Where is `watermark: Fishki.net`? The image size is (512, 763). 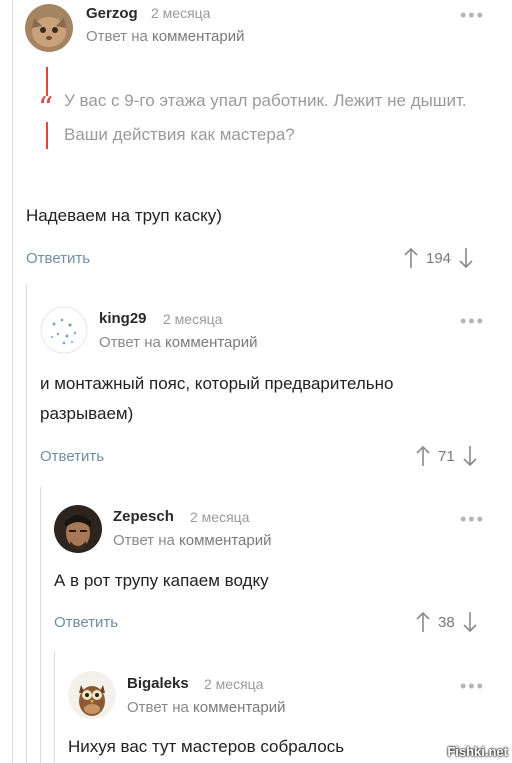
watermark: Fishki.net is located at coordinates (477, 751).